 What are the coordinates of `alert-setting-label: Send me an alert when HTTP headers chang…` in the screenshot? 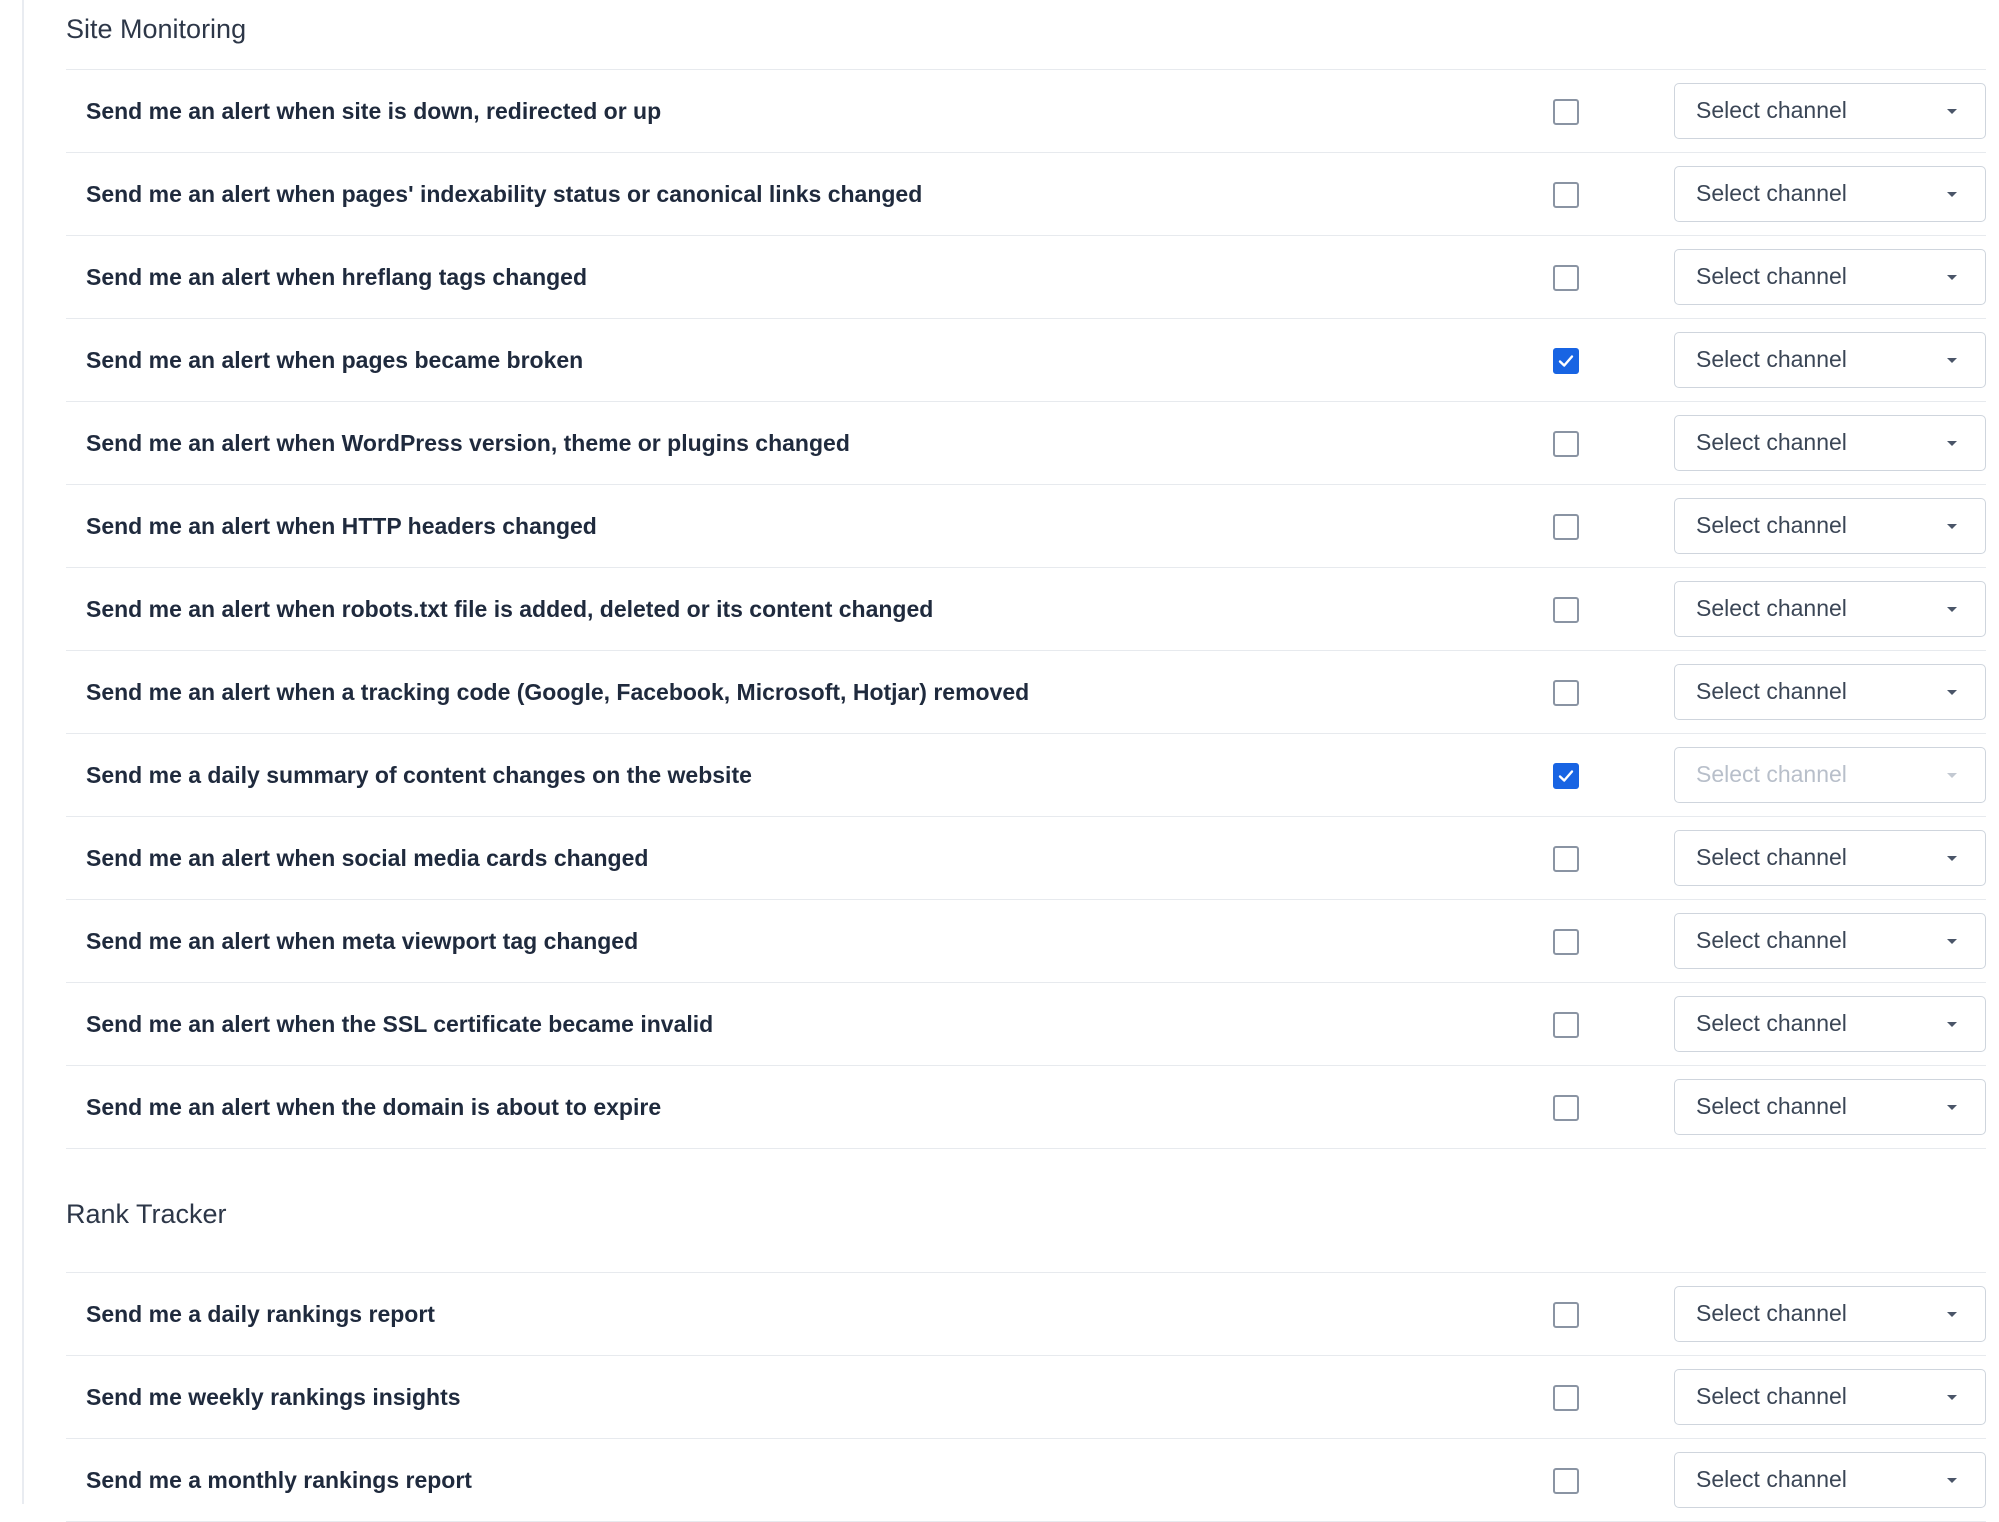 It's located at (341, 526).